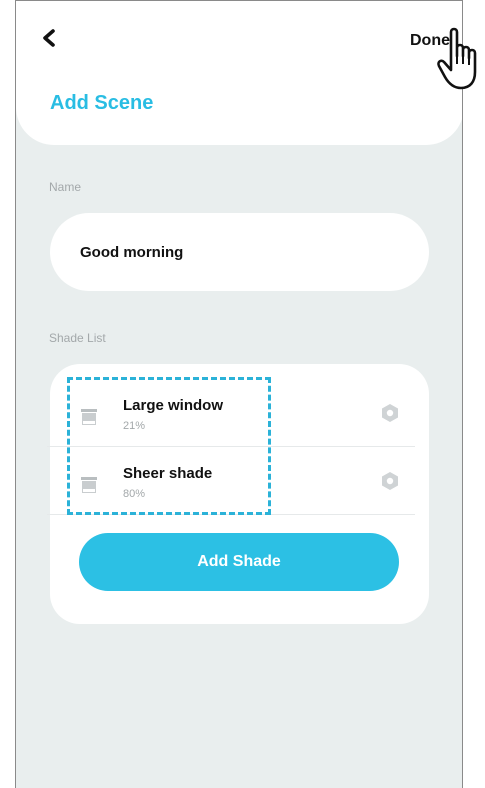  Describe the element at coordinates (231, 514) in the screenshot. I see `row-divider` at that location.